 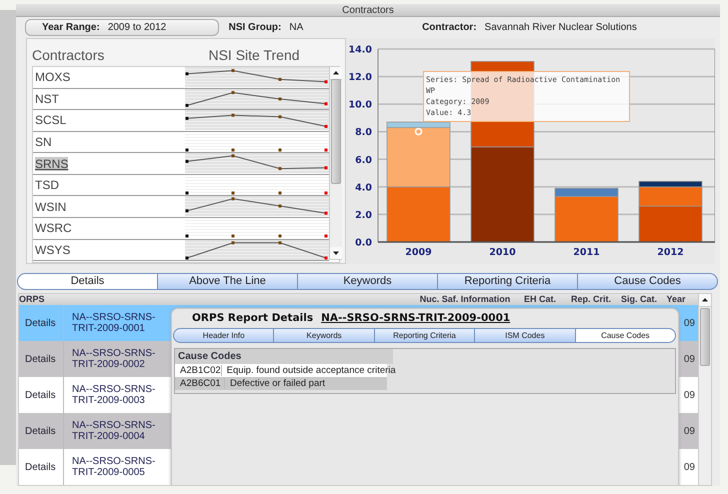 I want to click on section-title: Cause Codes, so click(x=284, y=356).